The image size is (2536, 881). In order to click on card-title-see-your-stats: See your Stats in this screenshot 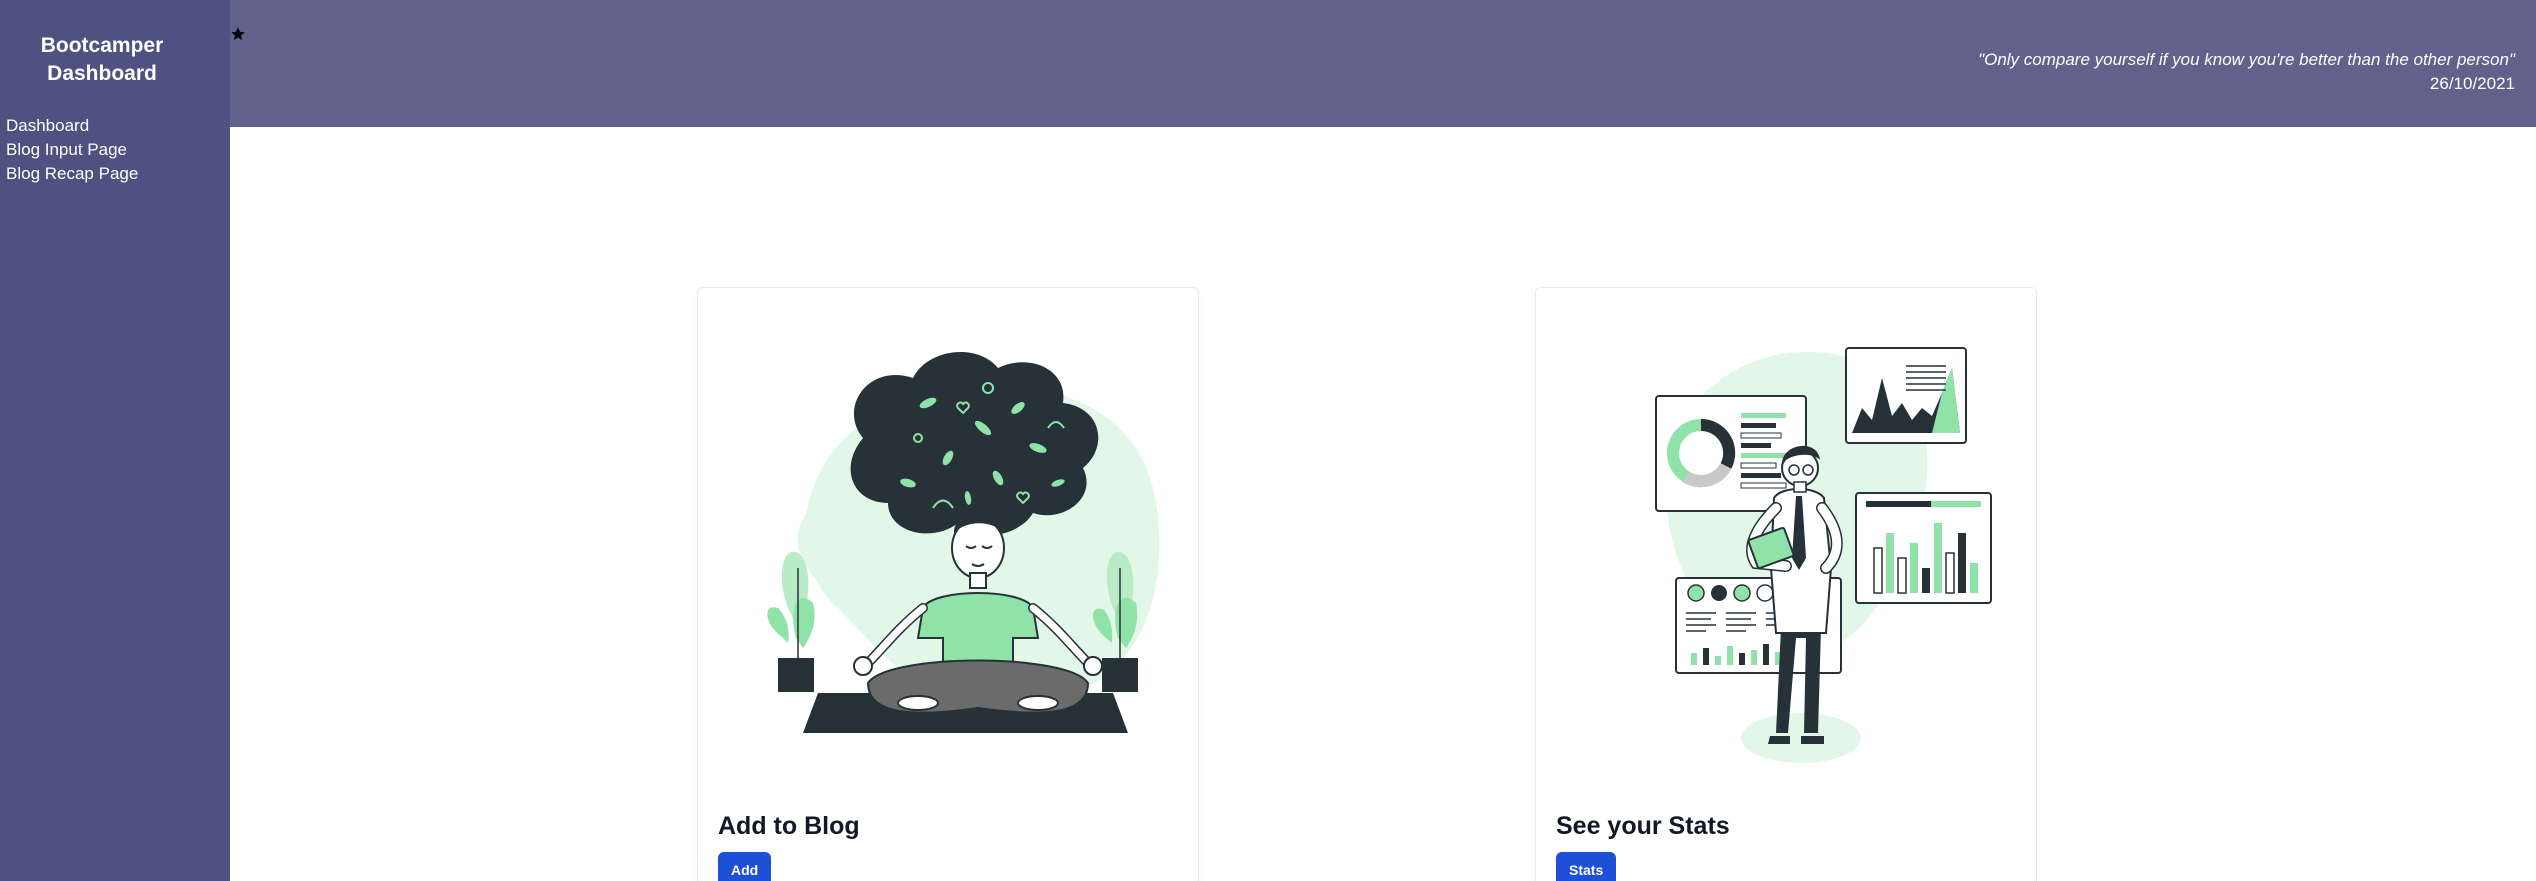, I will do `click(1643, 826)`.